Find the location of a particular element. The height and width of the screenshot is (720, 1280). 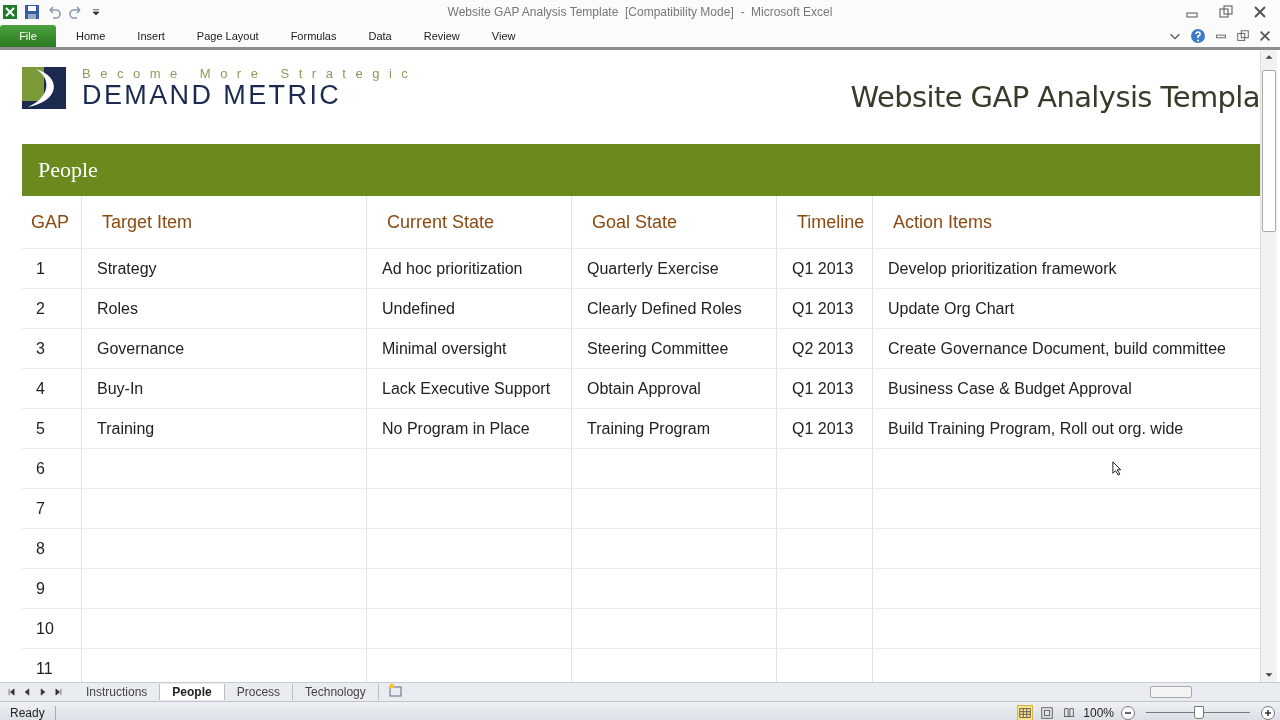

table-cell: 5 is located at coordinates (52, 428).